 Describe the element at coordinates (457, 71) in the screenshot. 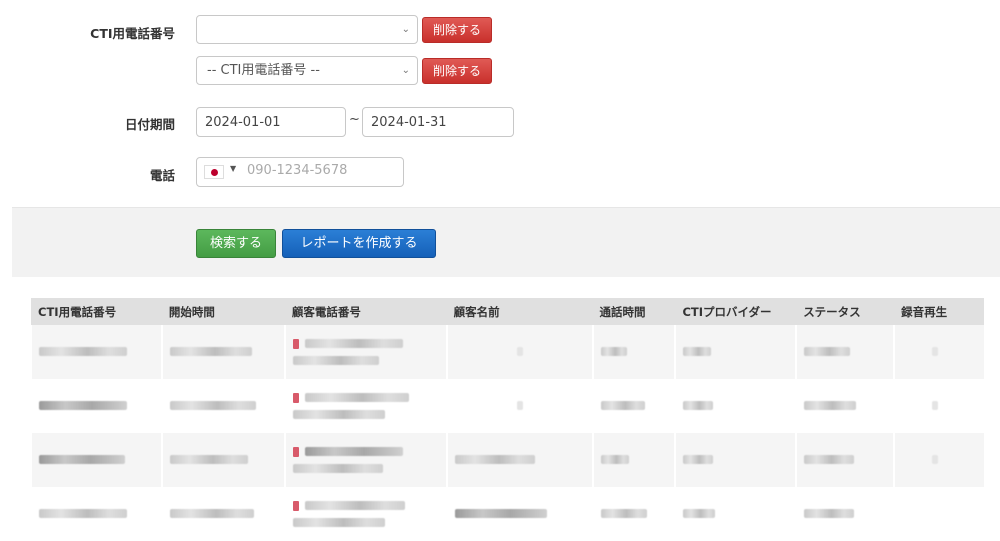

I see `delete-button-2: 削除する` at that location.